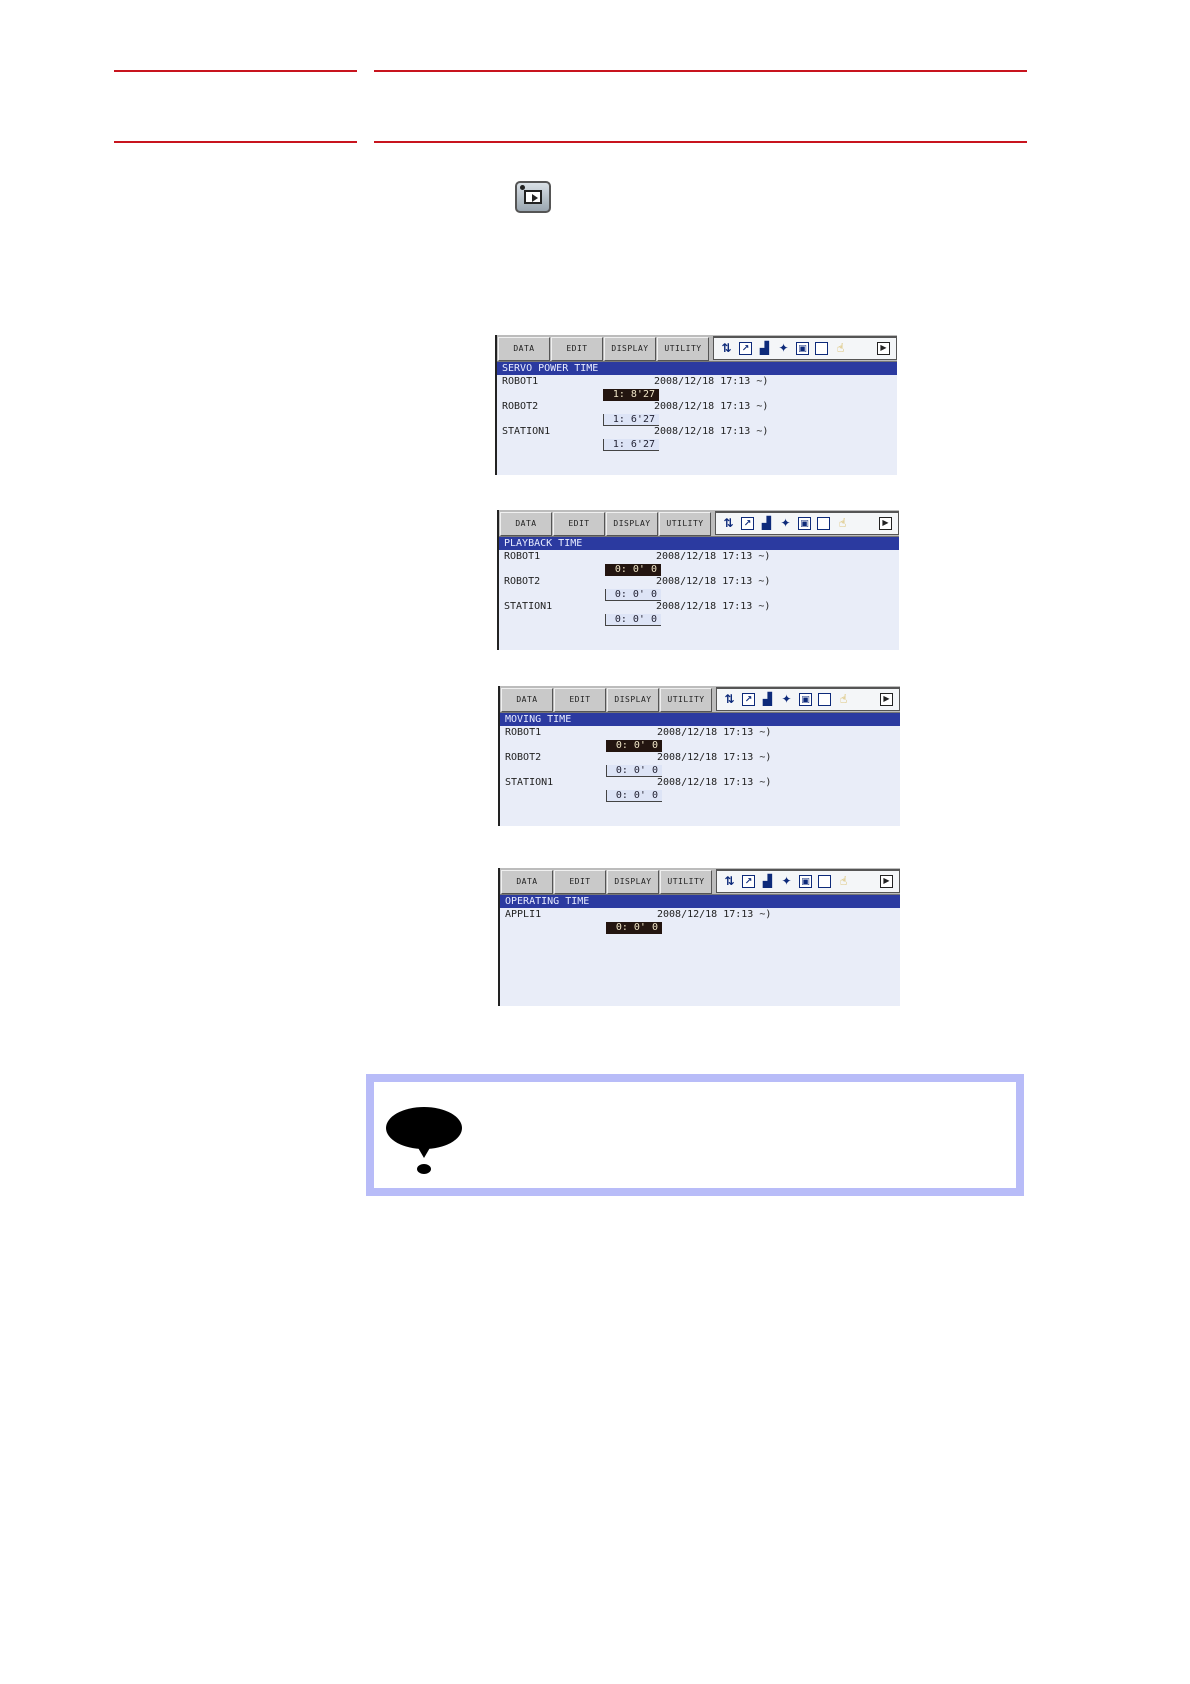 This screenshot has width=1190, height=1684. Describe the element at coordinates (700, 142) in the screenshot. I see `header-rule-right-bottom` at that location.